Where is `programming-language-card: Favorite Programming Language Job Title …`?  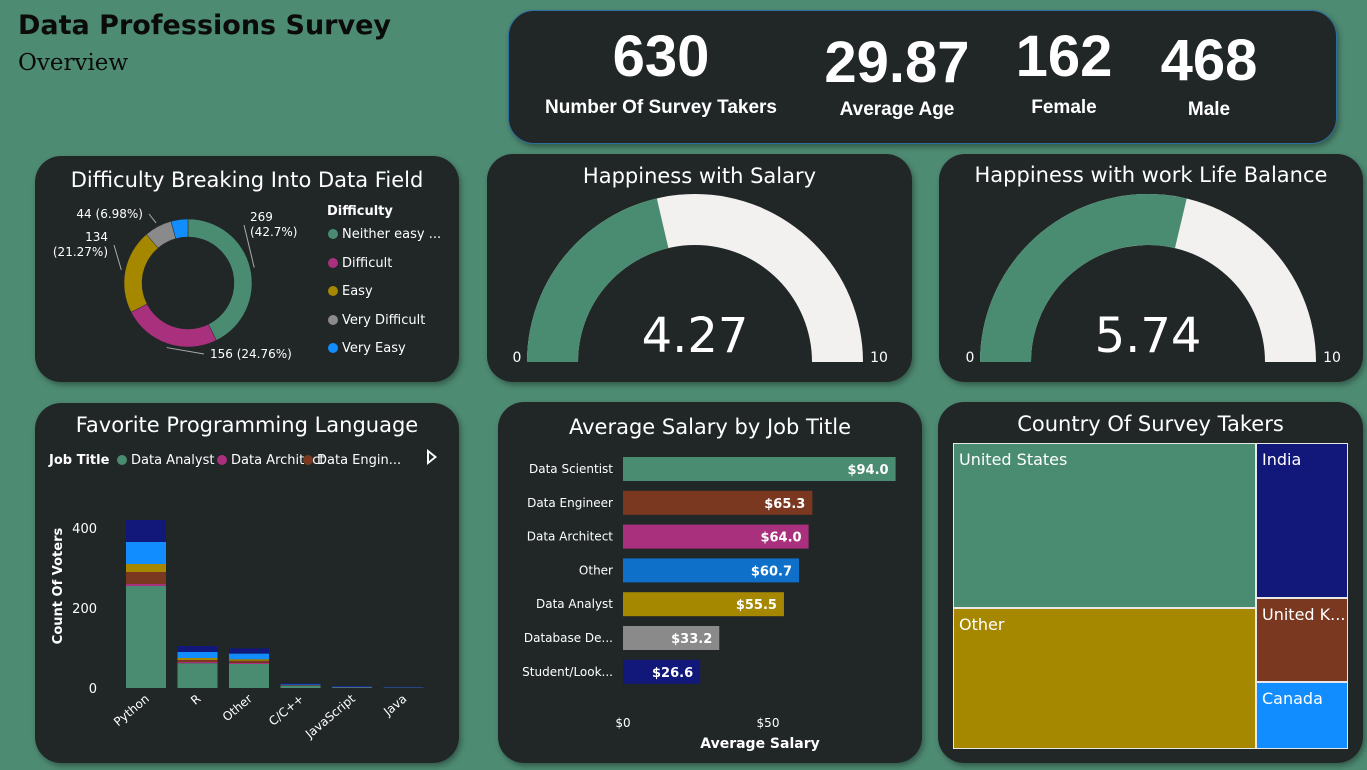 programming-language-card: Favorite Programming Language Job Title … is located at coordinates (247, 583).